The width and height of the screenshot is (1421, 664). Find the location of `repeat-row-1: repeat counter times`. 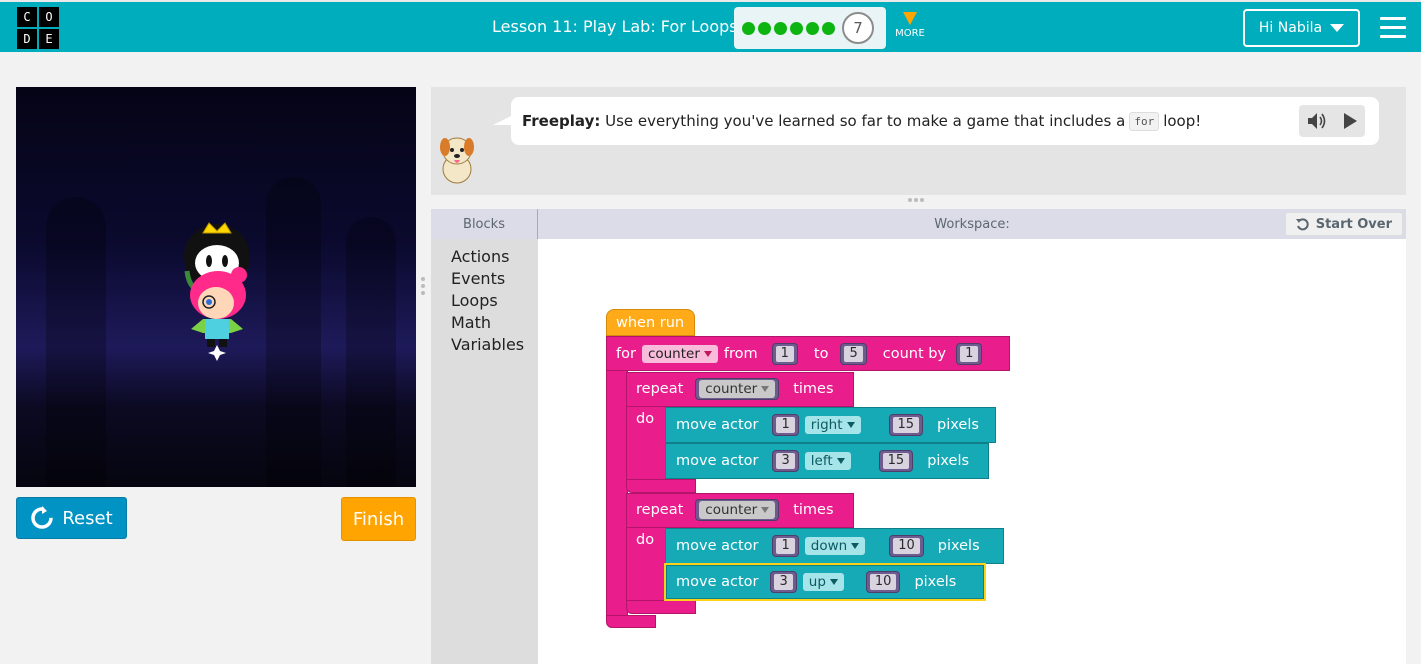

repeat-row-1: repeat counter times is located at coordinates (735, 389).